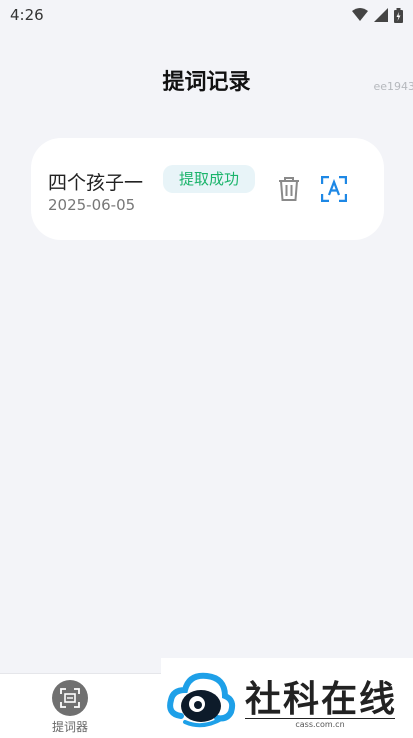  What do you see at coordinates (206, 82) in the screenshot?
I see `page-title: 提词记录` at bounding box center [206, 82].